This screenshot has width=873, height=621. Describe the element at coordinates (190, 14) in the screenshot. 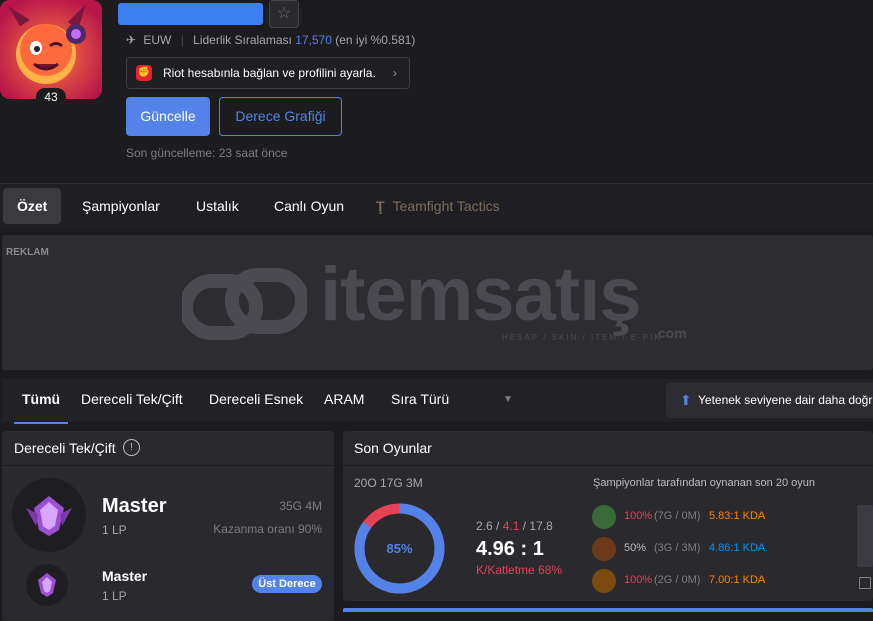

I see `summoner-name-redacted` at that location.